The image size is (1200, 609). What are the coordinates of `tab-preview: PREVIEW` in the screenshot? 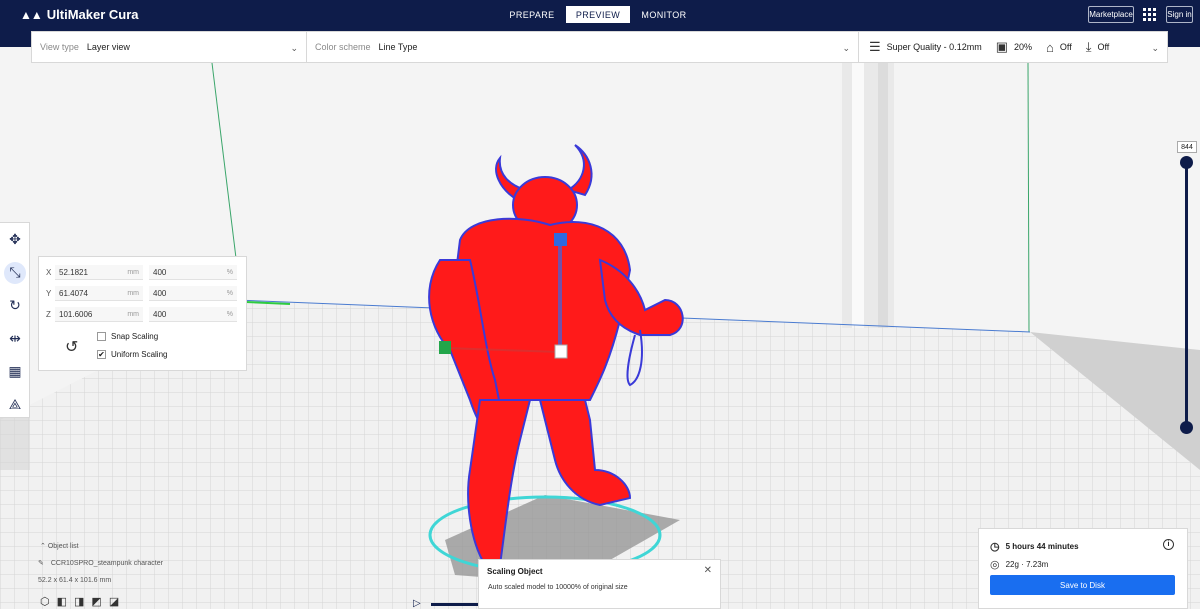 It's located at (598, 14).